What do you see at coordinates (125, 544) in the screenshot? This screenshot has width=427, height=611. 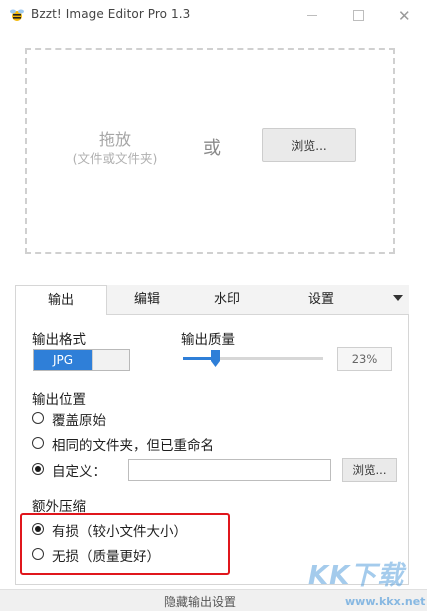 I see `highlight-annotation-box` at bounding box center [125, 544].